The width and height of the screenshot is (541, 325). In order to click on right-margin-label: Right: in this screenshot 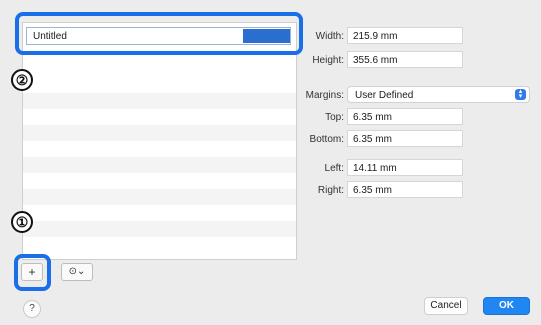, I will do `click(330, 190)`.